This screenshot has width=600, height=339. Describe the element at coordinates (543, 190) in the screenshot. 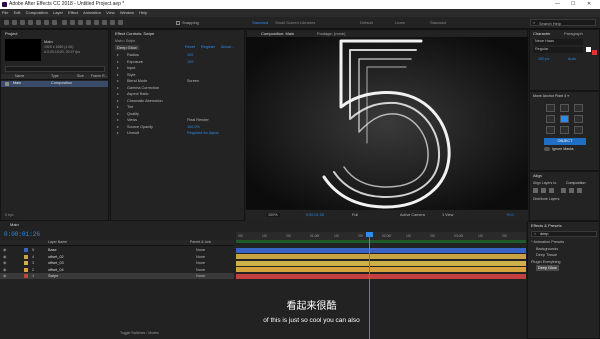

I see `align-hcenter-icon` at that location.